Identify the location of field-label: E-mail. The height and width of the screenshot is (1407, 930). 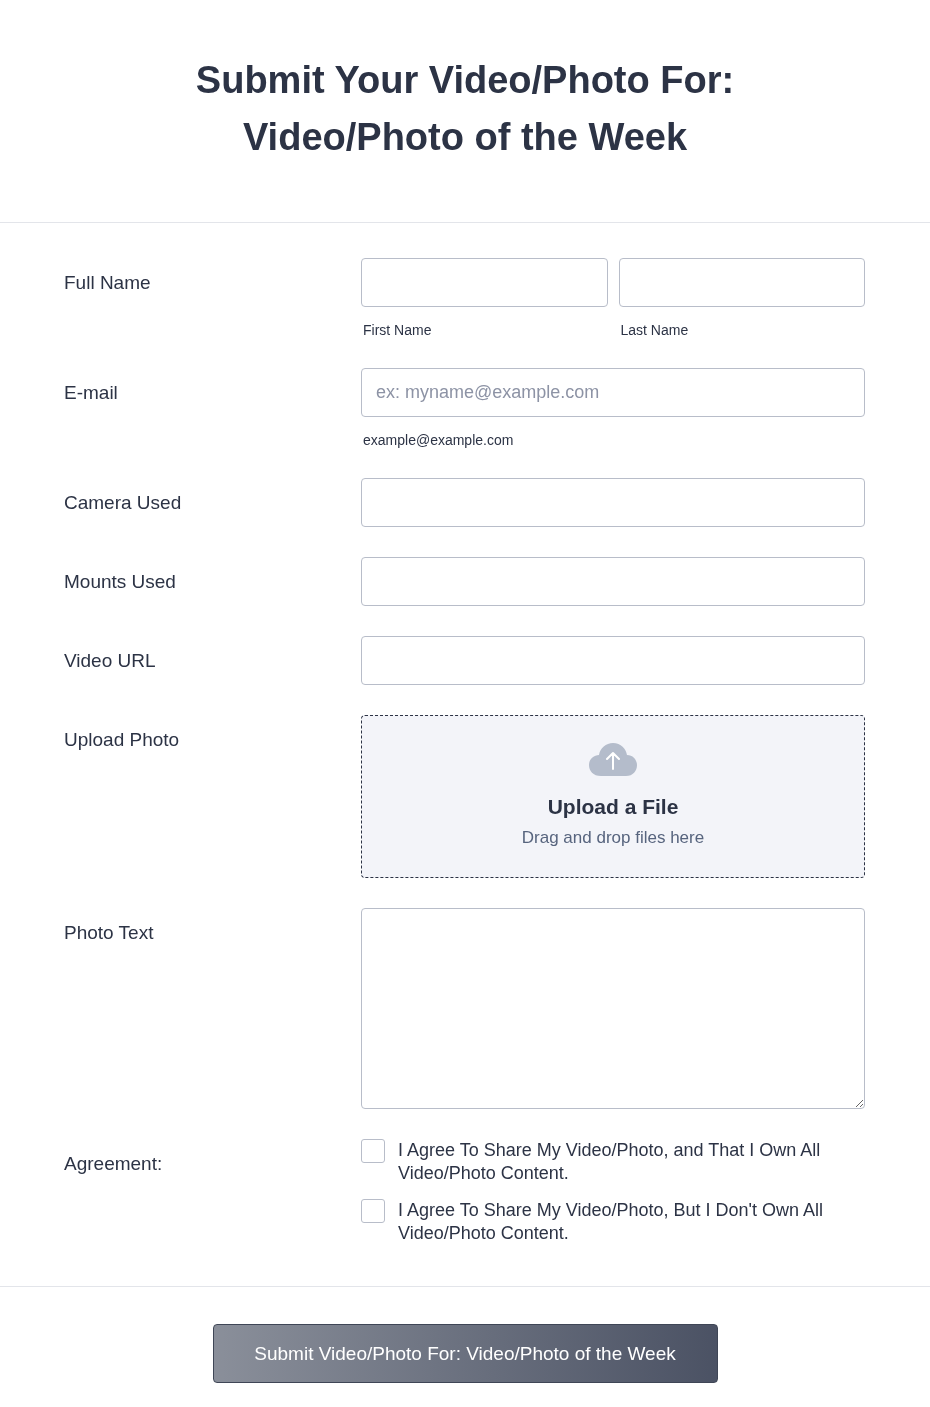
(91, 393).